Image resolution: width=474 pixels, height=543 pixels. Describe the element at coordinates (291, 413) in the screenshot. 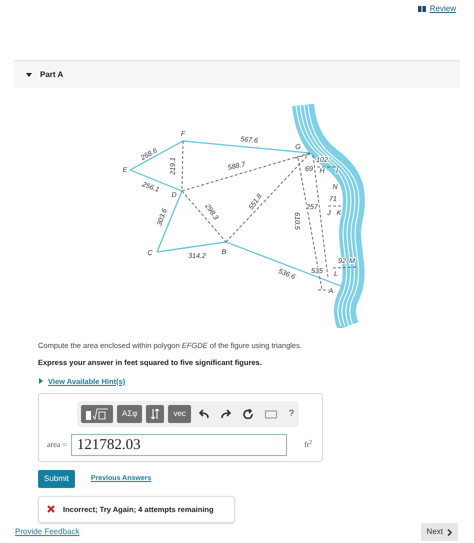

I see `help-button: ?` at that location.